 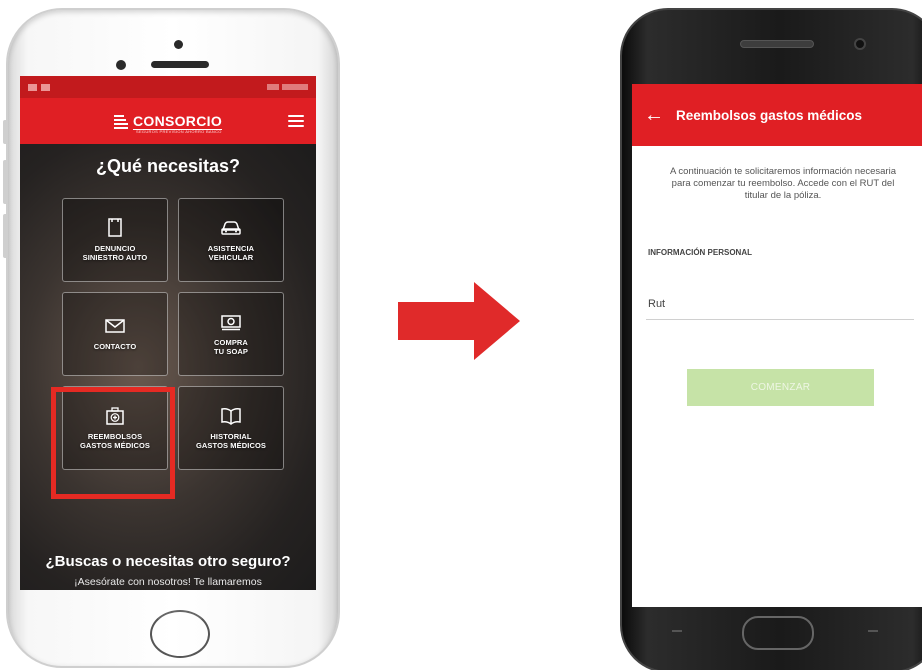 I want to click on android-recent-apps-button, so click(x=677, y=631).